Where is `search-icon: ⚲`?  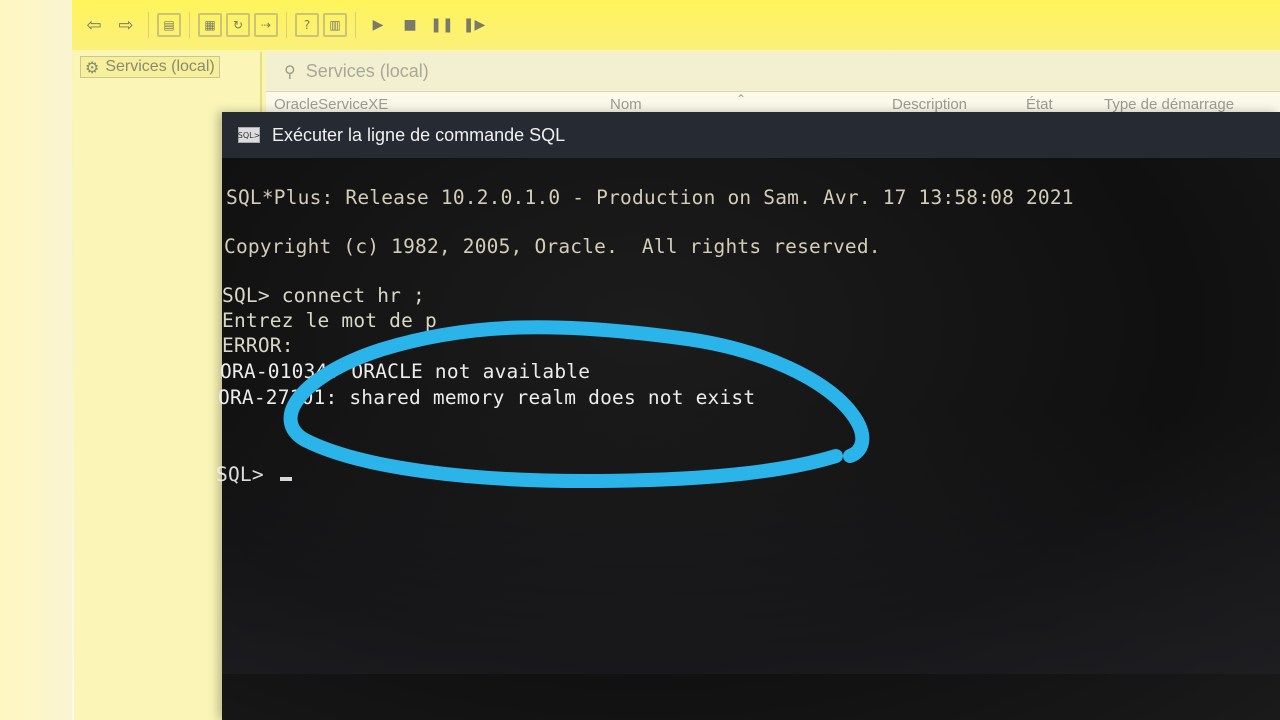
search-icon: ⚲ is located at coordinates (290, 71).